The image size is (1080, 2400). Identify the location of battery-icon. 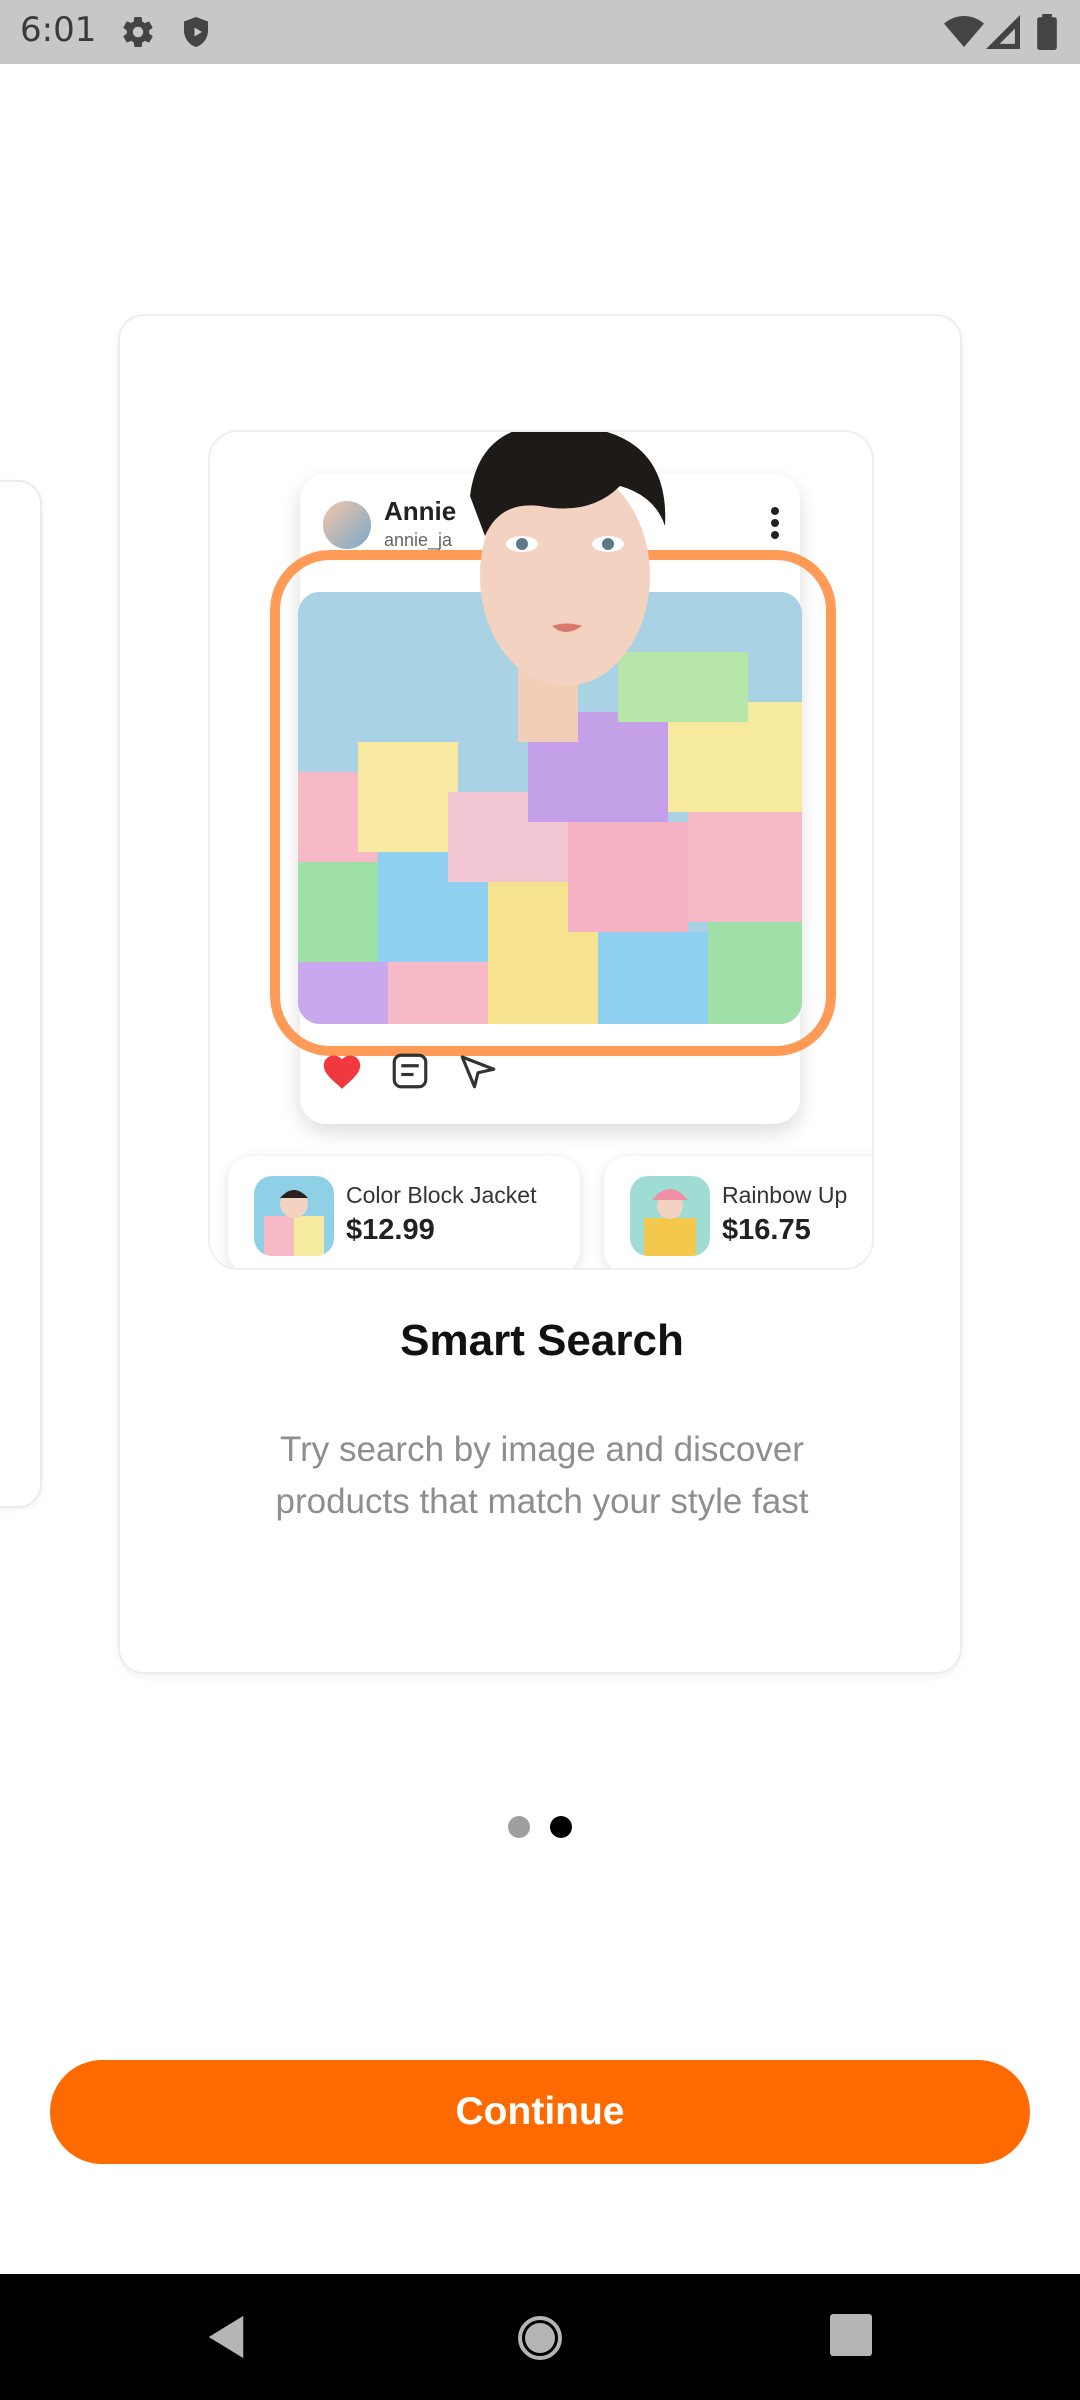
(1047, 34).